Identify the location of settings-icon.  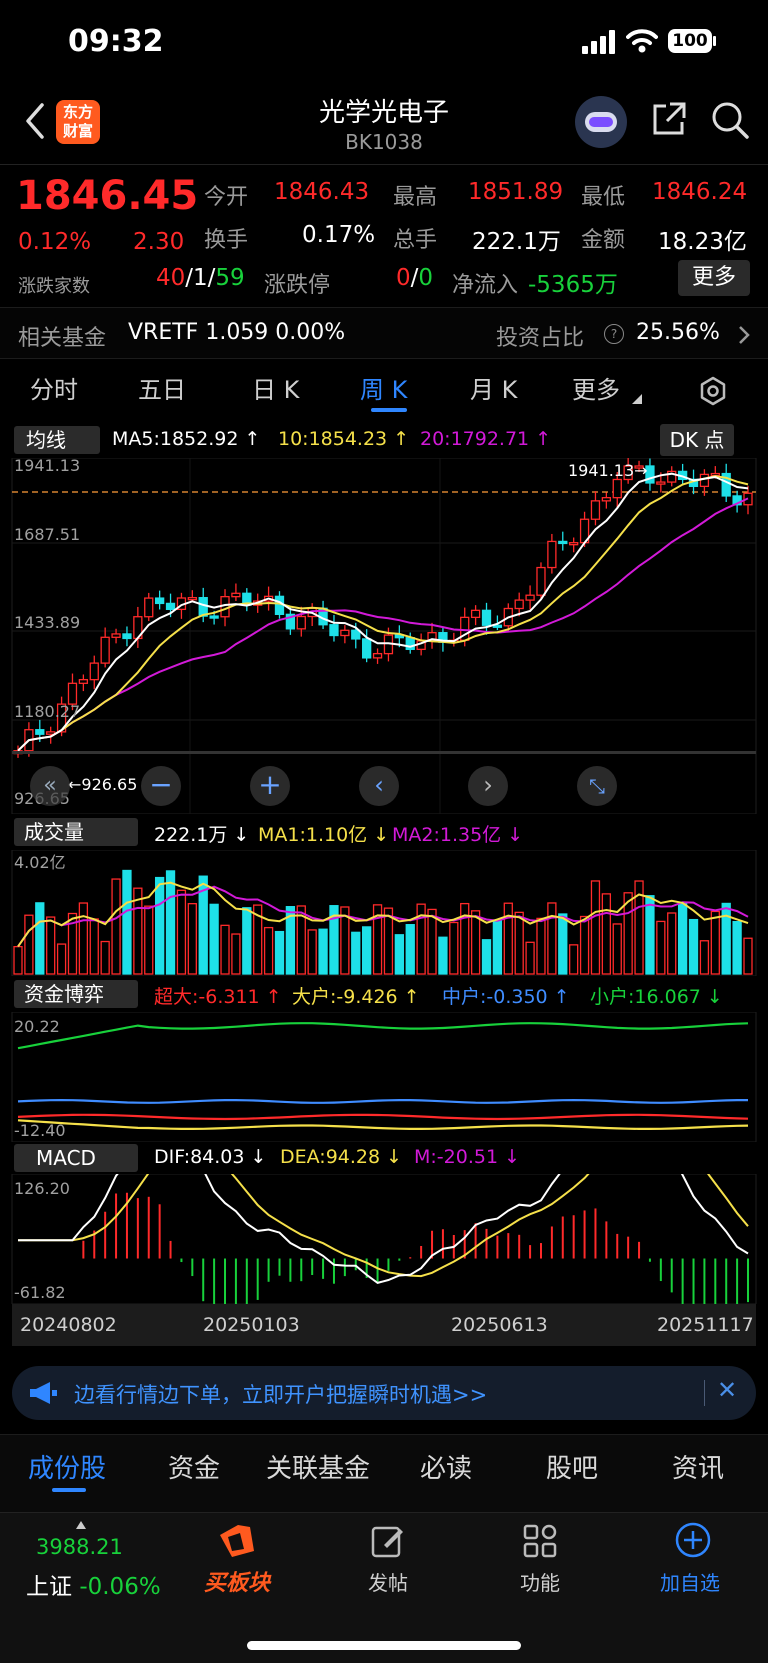
(713, 391).